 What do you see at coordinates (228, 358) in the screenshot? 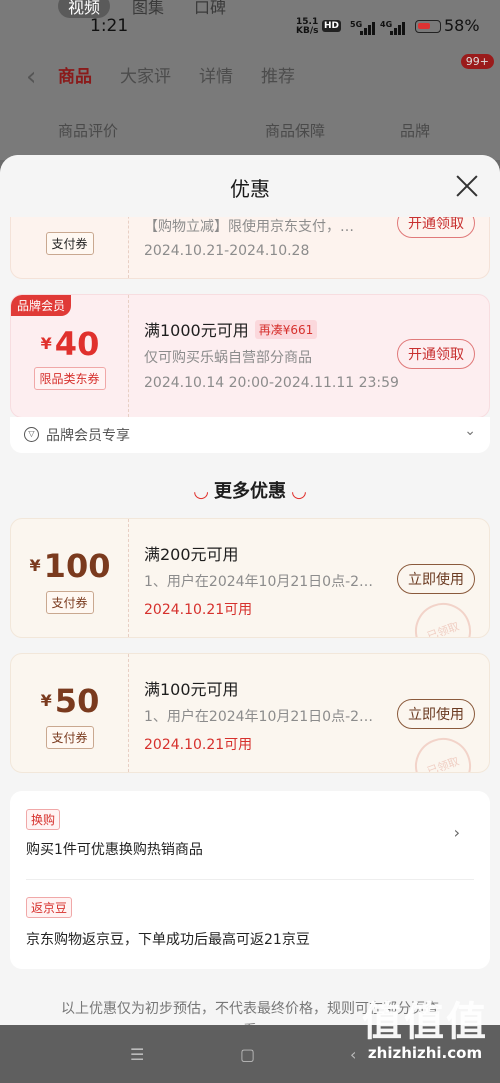
I see `coupon-desc: 仅可购买乐蜗自营部分商品` at bounding box center [228, 358].